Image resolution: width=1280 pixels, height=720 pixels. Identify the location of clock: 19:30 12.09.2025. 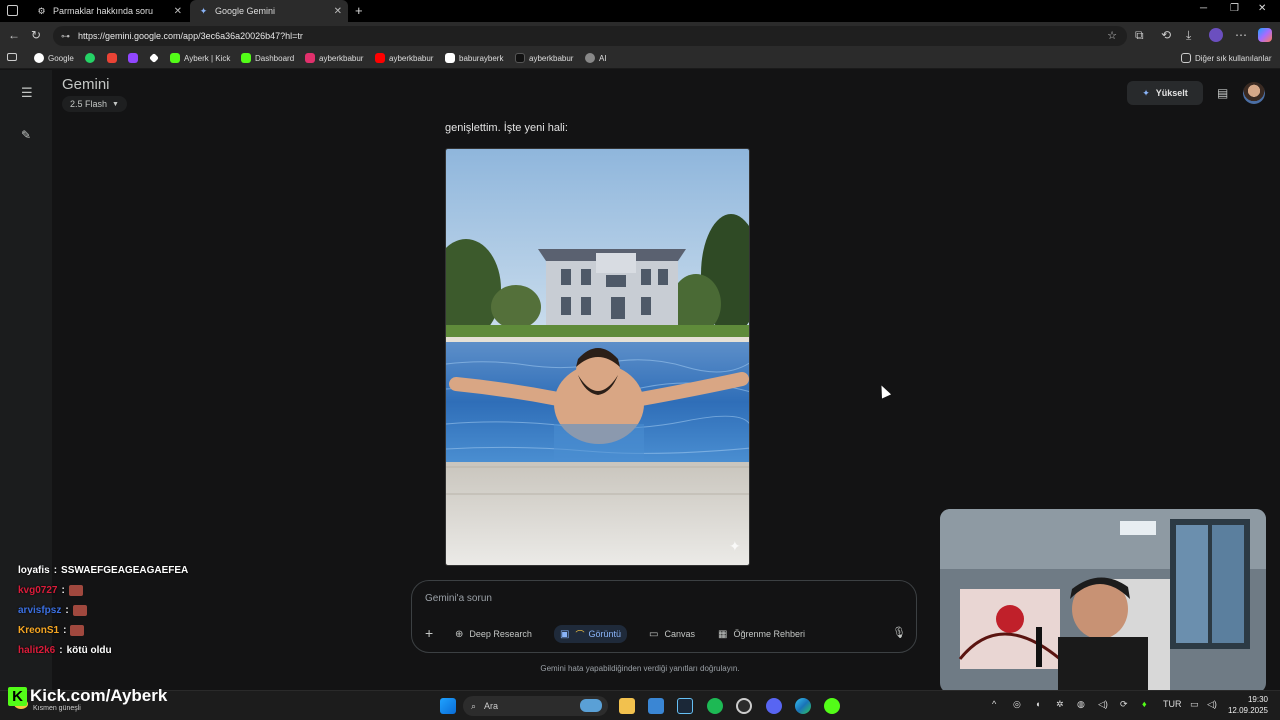
(1248, 705).